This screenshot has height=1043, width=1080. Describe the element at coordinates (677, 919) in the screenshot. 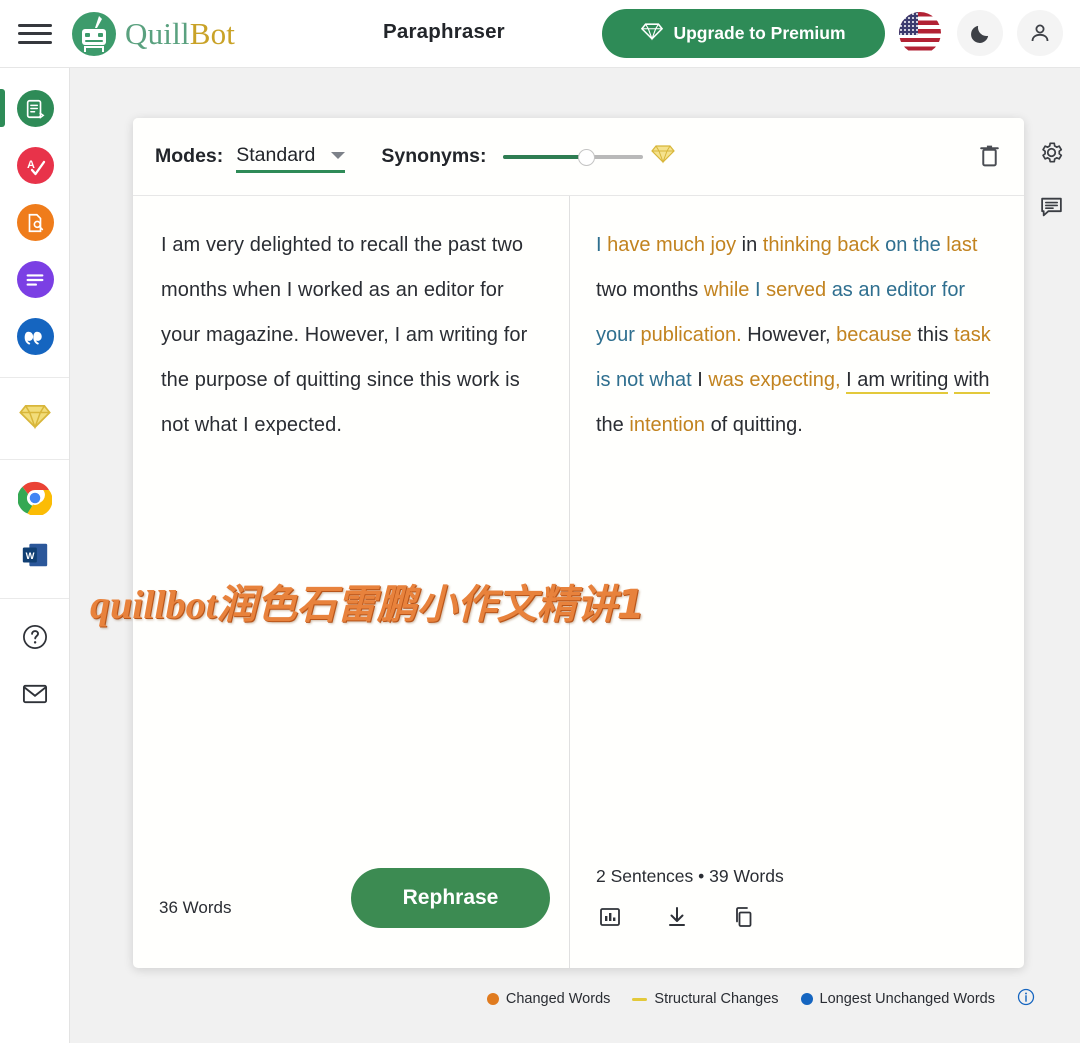

I see `download-icon` at that location.